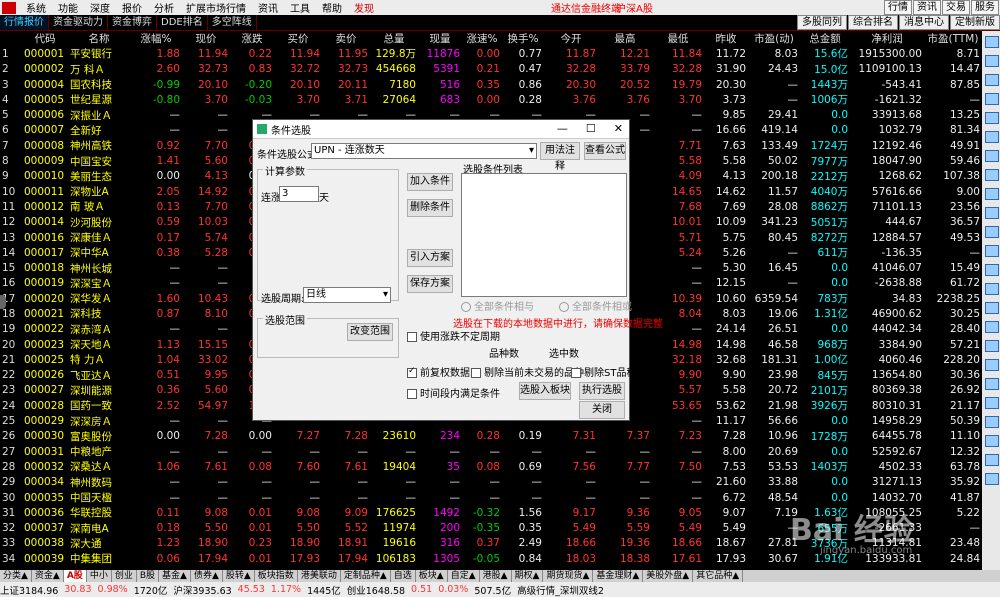  I want to click on param-input: 3, so click(299, 194).